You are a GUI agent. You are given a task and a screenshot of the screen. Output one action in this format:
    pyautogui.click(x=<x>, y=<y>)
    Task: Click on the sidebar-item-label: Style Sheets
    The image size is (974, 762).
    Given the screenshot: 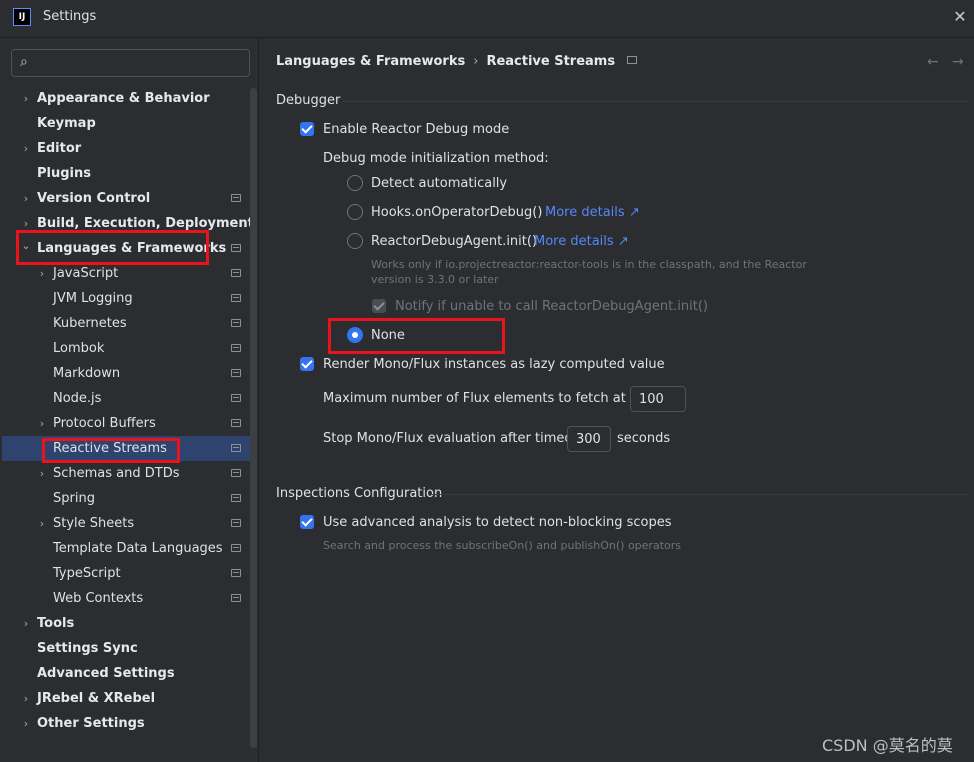 What is the action you would take?
    pyautogui.click(x=94, y=523)
    